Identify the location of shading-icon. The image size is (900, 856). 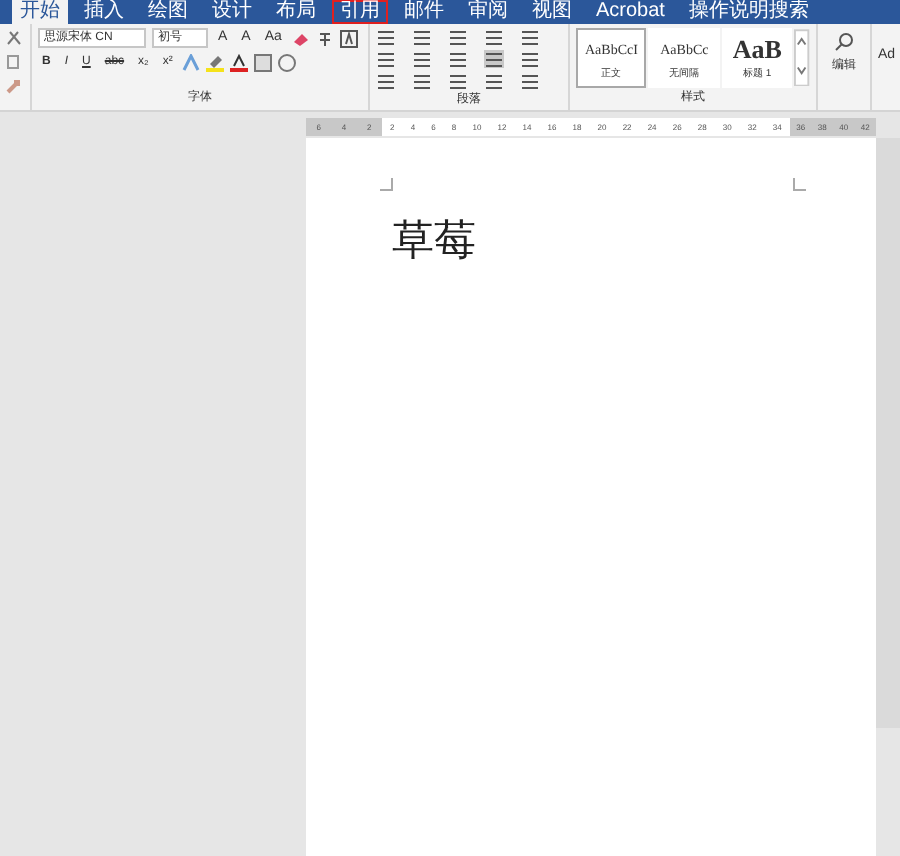
(263, 62).